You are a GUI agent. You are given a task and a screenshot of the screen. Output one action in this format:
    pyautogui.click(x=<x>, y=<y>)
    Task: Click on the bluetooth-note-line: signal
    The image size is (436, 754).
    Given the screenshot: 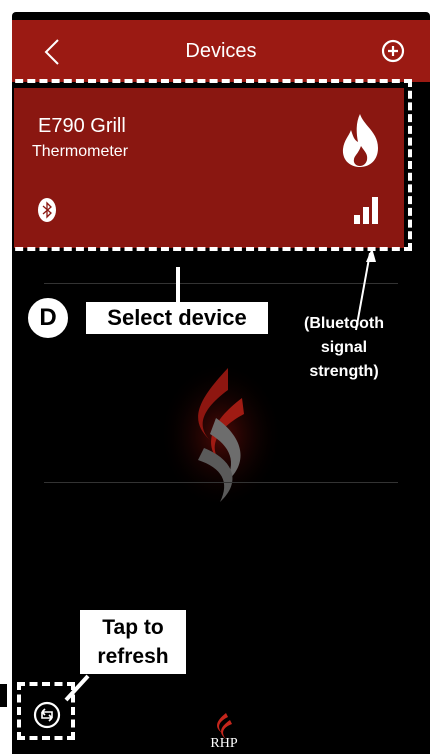 What is the action you would take?
    pyautogui.click(x=344, y=347)
    